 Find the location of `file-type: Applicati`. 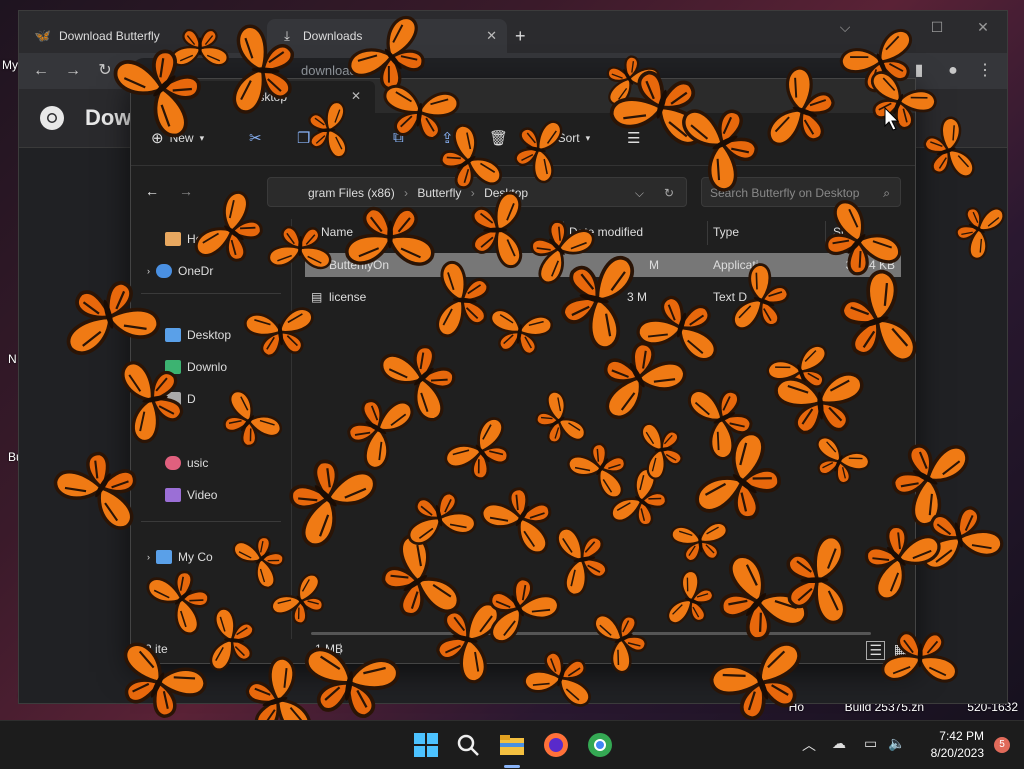

file-type: Applicati is located at coordinates (736, 265).